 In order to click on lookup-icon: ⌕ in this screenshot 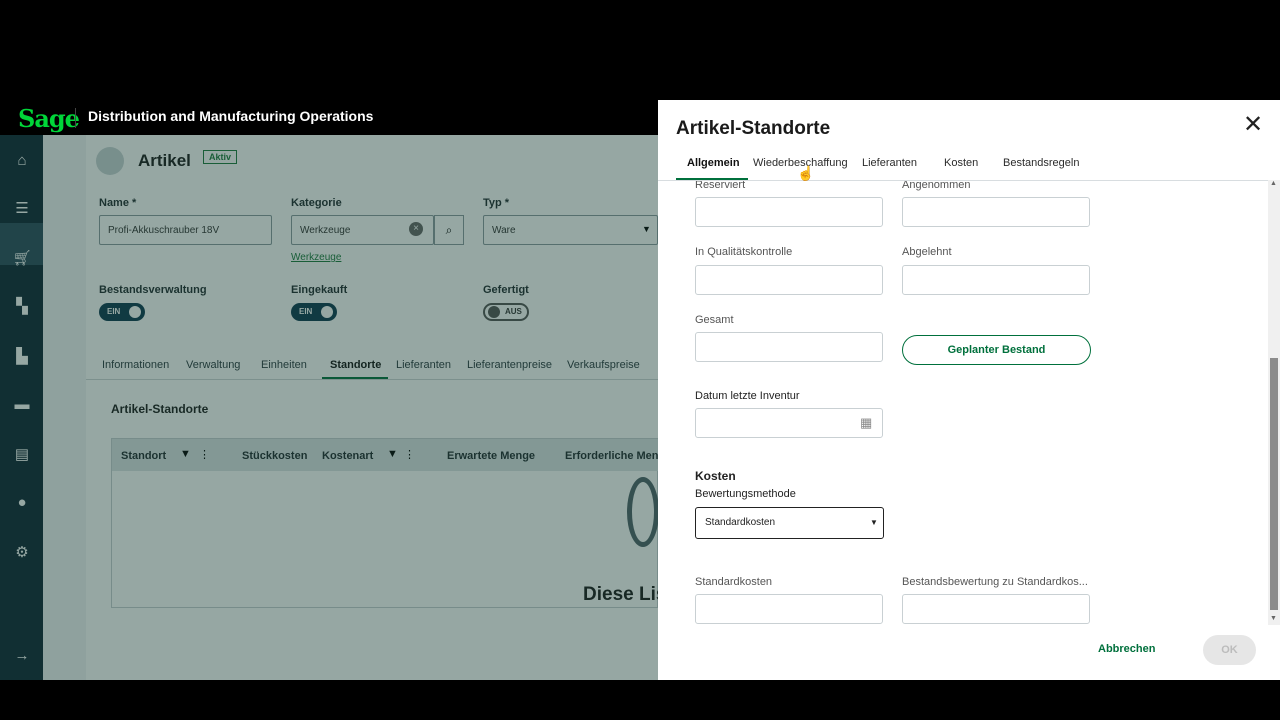, I will do `click(449, 230)`.